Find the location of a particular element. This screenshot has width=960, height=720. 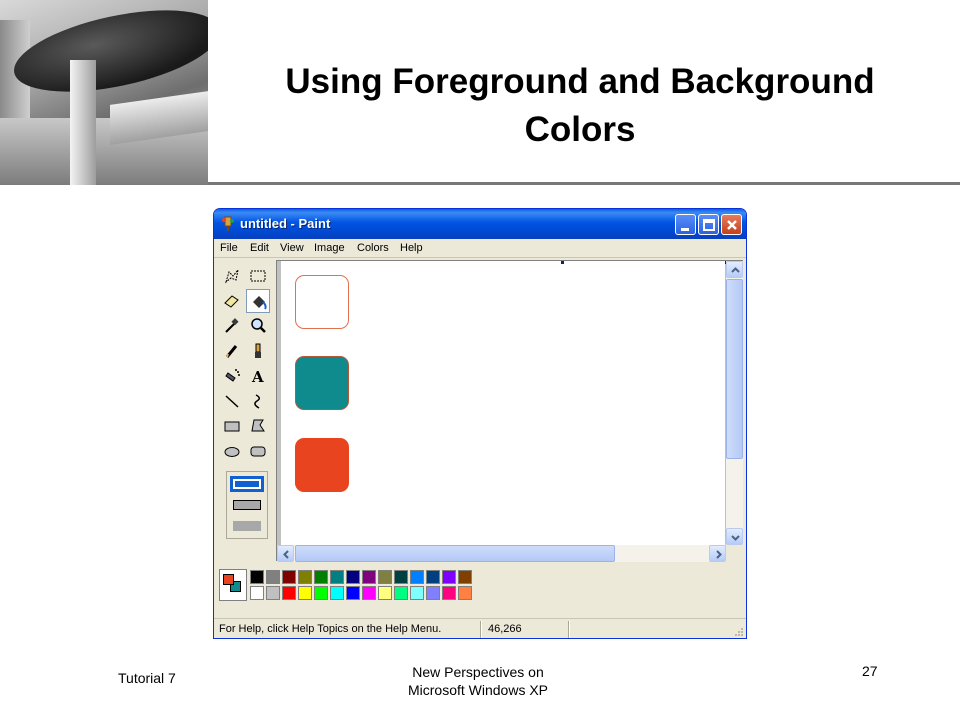

airbrush-icon is located at coordinates (232, 375).